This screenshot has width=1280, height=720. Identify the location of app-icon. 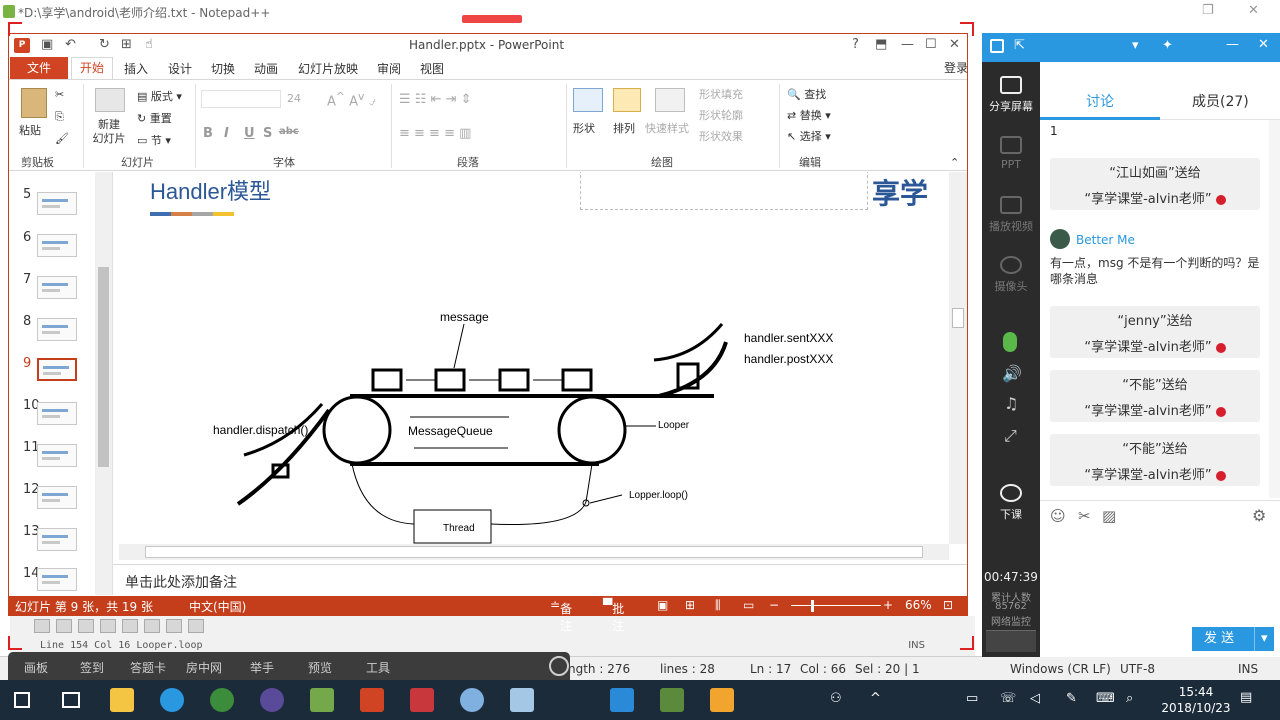
(172, 700).